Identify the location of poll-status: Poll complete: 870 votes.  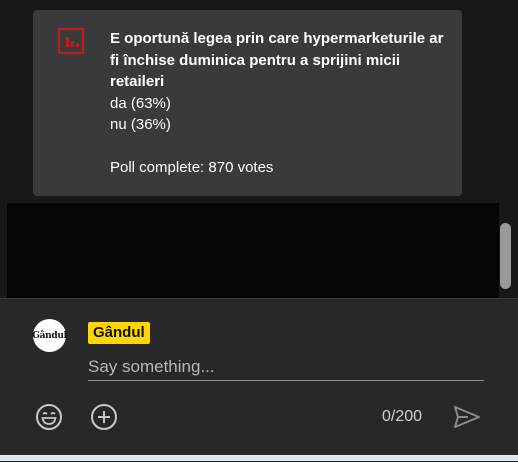
(192, 167).